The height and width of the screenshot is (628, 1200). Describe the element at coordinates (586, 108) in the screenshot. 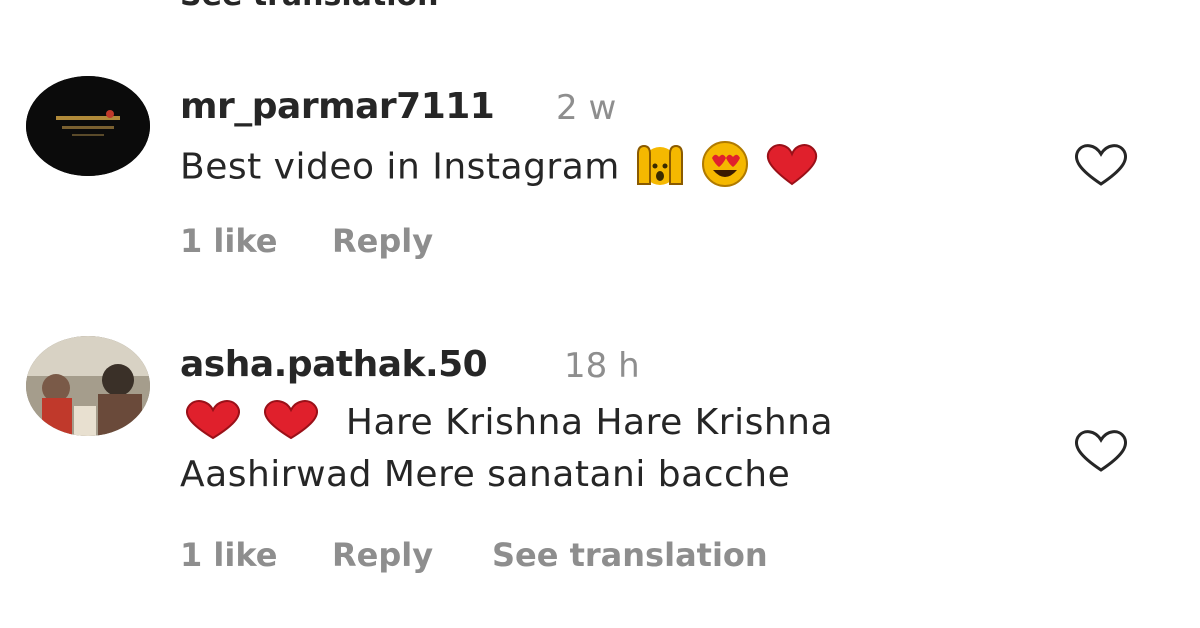

I see `comment-timestamp: 2 w` at that location.